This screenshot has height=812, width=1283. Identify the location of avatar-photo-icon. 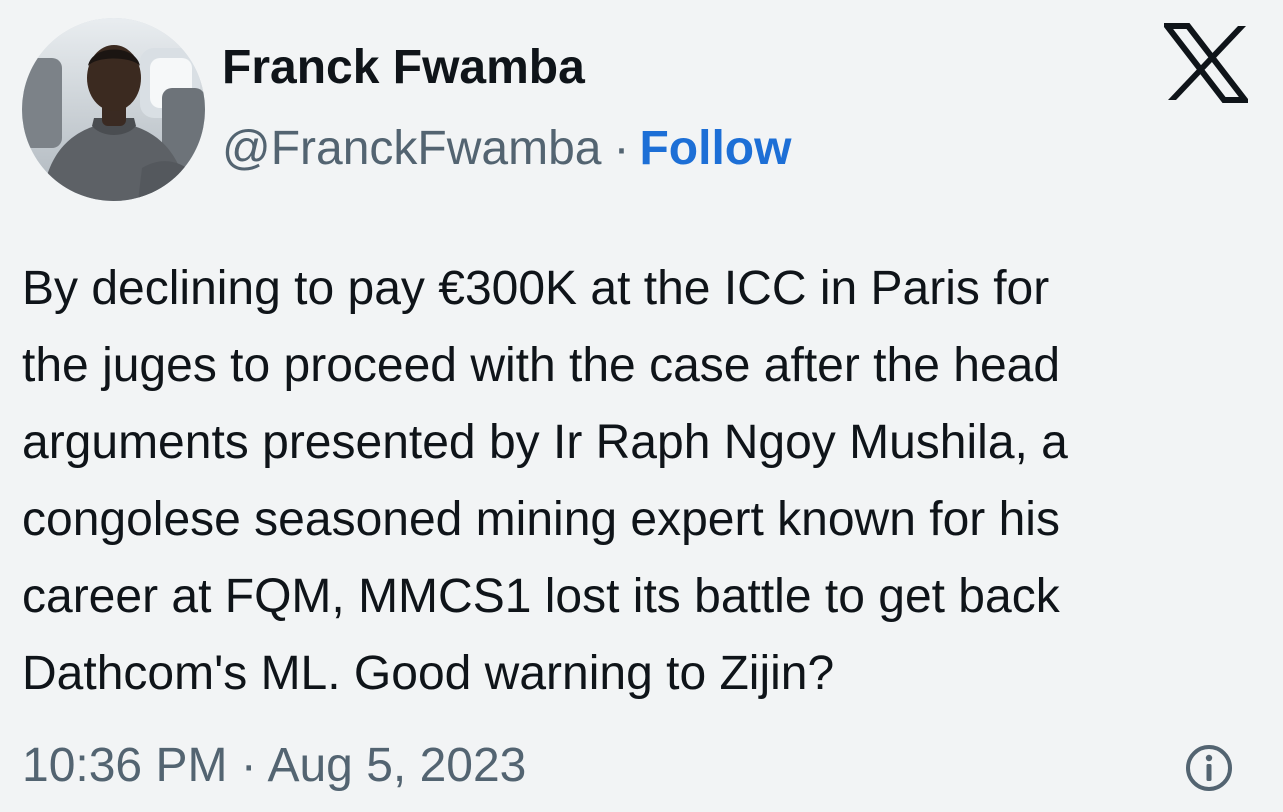
(113, 109).